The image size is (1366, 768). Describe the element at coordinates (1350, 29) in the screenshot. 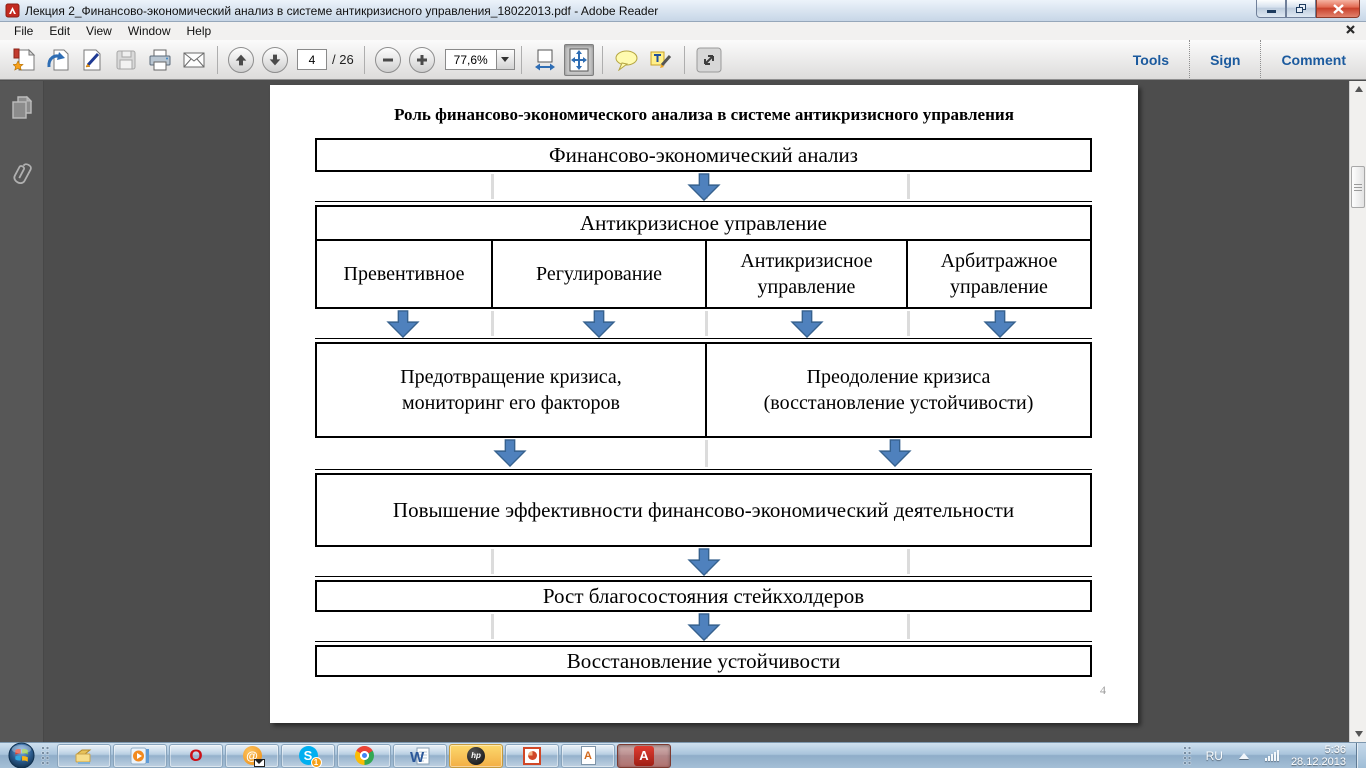

I see `menu-close-icon` at that location.